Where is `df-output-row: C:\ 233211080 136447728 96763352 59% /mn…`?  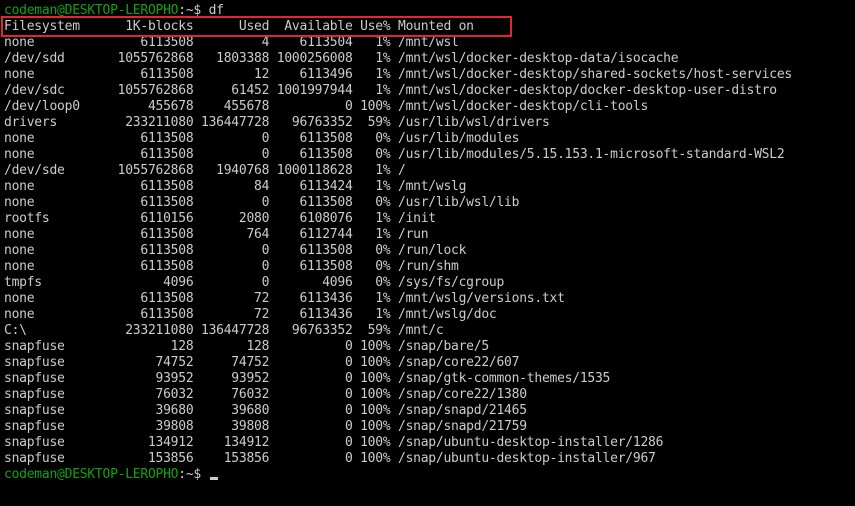
df-output-row: C:\ 233211080 136447728 96763352 59% /mn… is located at coordinates (224, 330).